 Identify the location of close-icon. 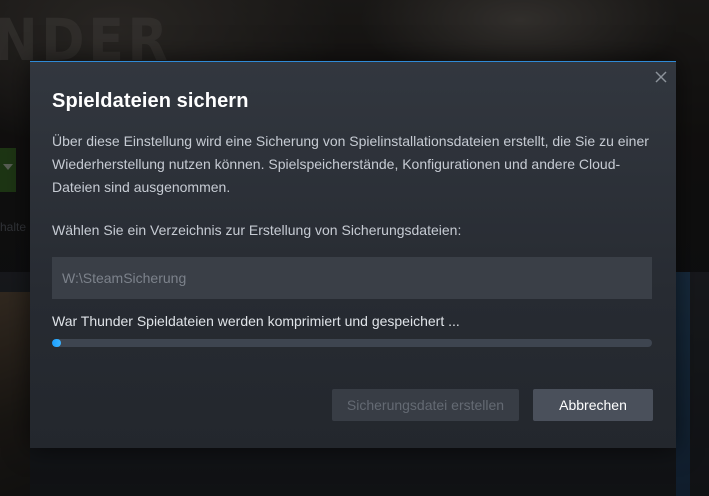
(661, 77).